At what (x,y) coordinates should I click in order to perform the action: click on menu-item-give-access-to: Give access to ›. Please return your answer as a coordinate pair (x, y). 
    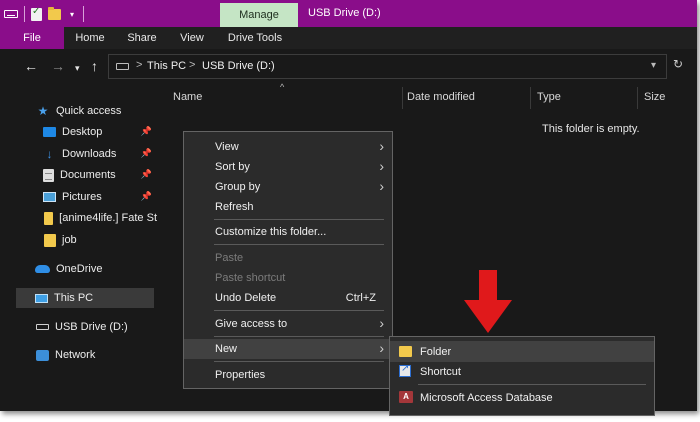
    Looking at the image, I should click on (288, 324).